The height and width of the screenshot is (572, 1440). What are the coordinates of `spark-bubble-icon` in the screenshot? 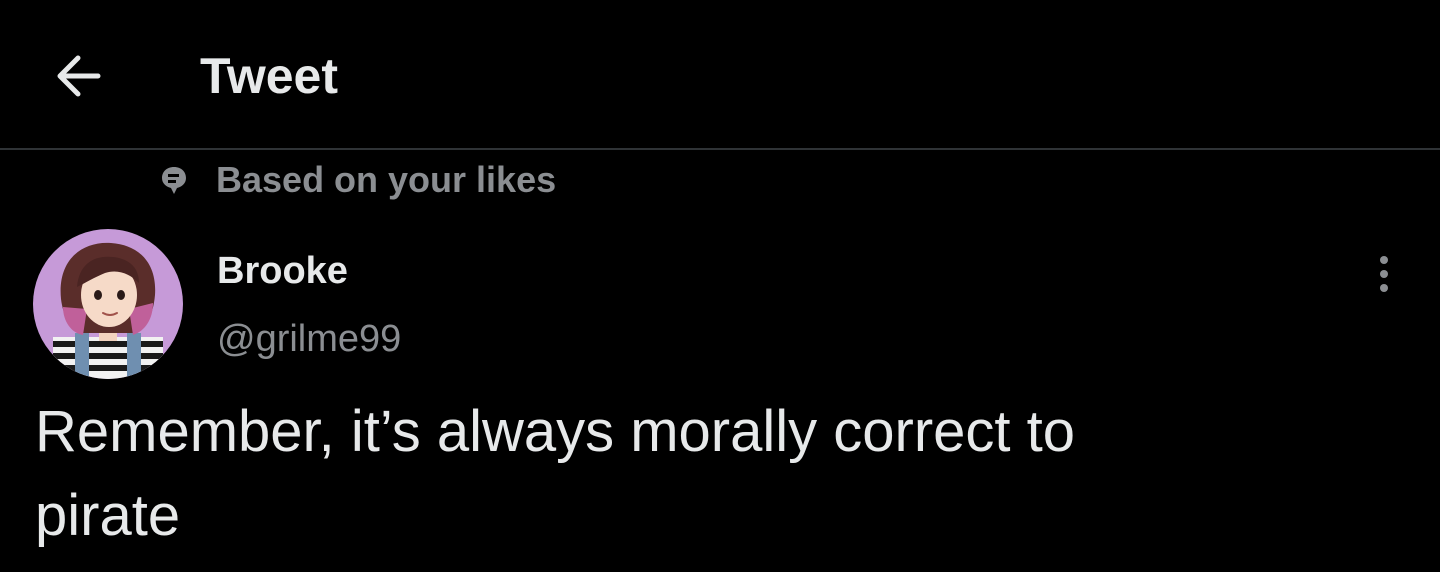 It's located at (174, 180).